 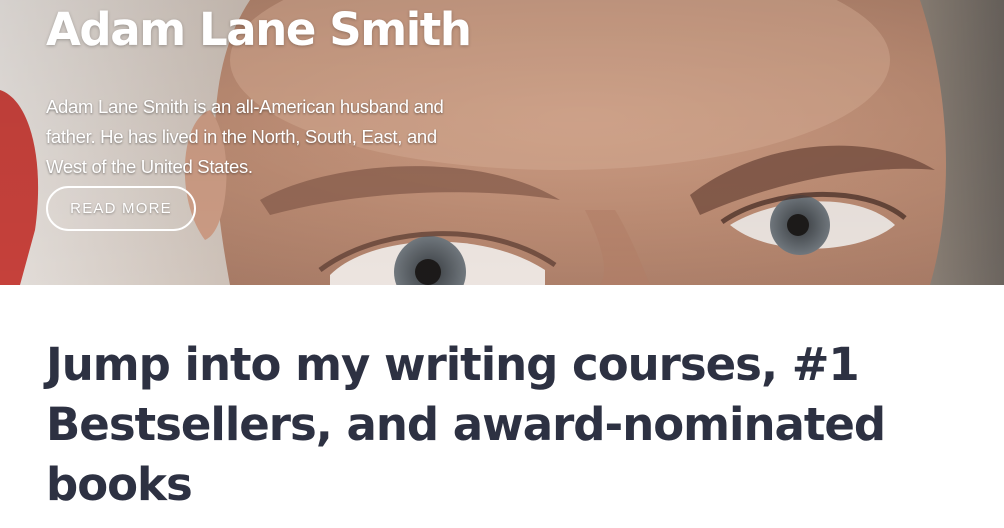 I want to click on author-name-title: Adam Lane Smith, so click(x=259, y=29).